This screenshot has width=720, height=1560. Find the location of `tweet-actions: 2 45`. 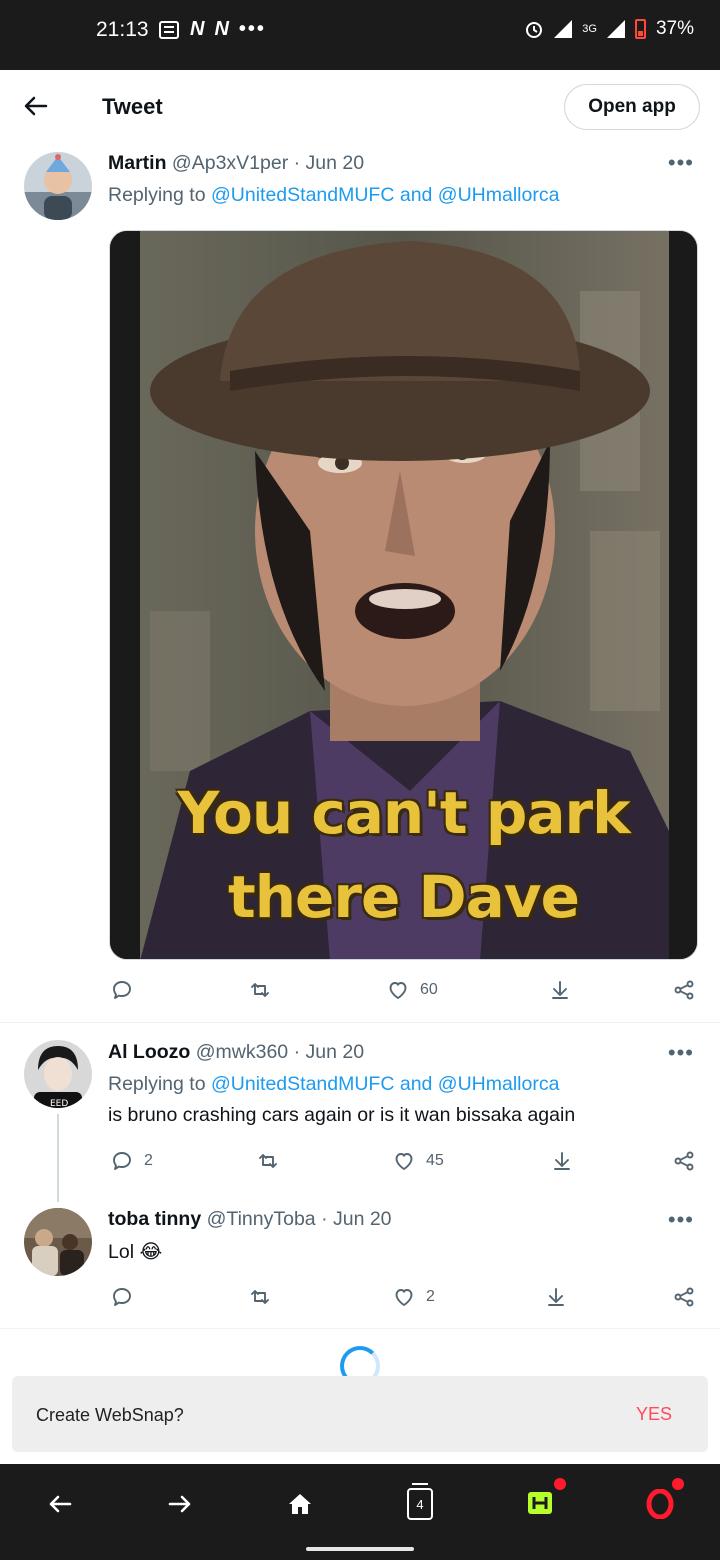

tweet-actions: 2 45 is located at coordinates (403, 1164).